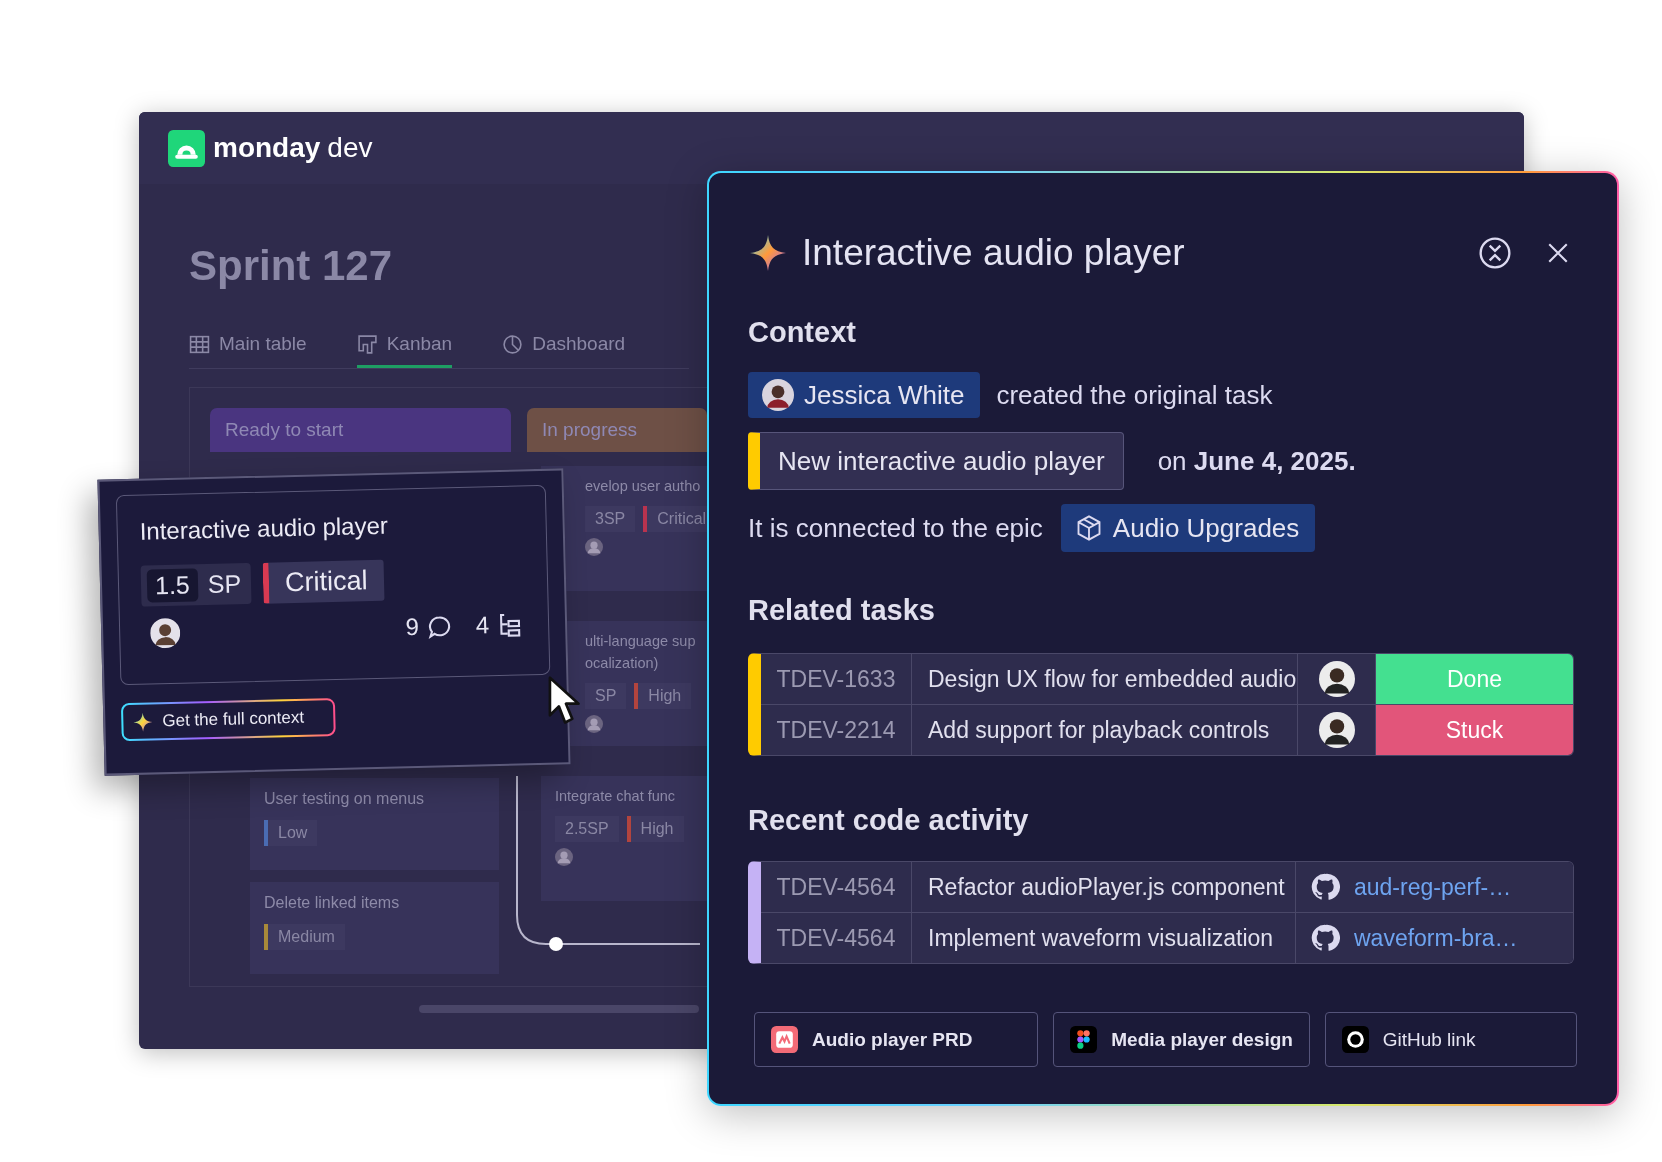 Image resolution: width=1662 pixels, height=1162 pixels. Describe the element at coordinates (802, 332) in the screenshot. I see `section-heading: Context` at that location.